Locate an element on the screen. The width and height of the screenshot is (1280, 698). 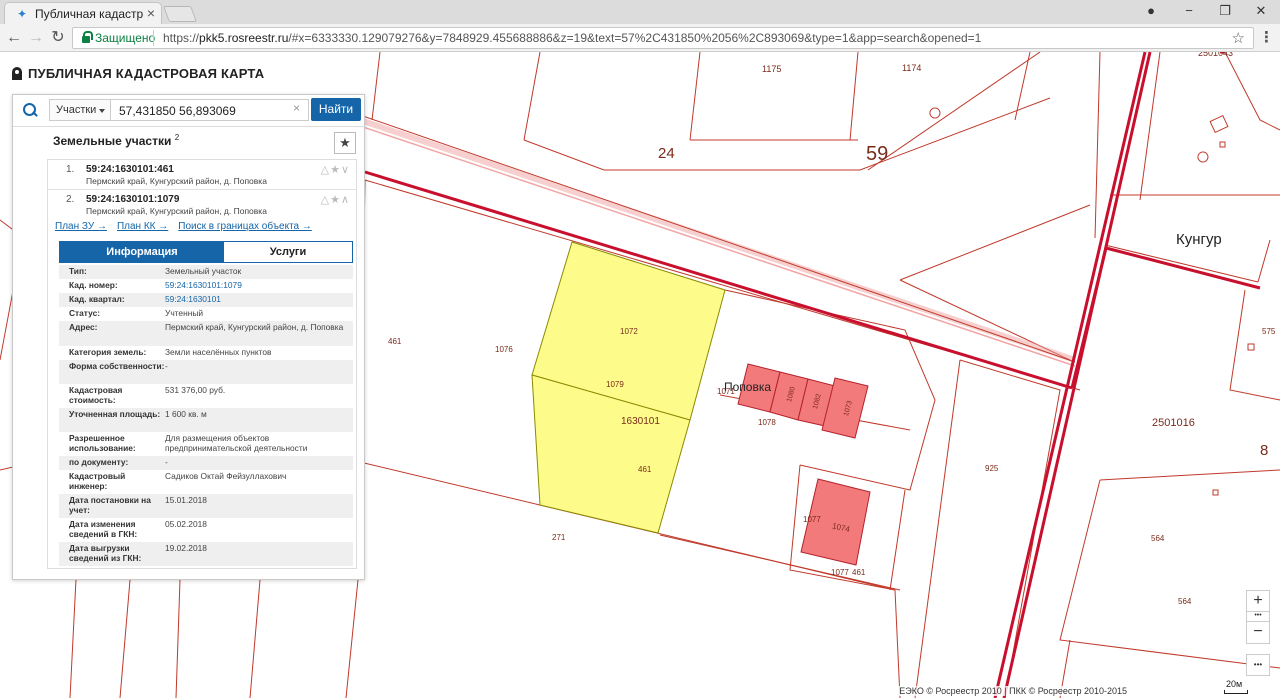
table-row: Кадастровая стоимость: 531 376,00 руб. is located at coordinates (206, 396).